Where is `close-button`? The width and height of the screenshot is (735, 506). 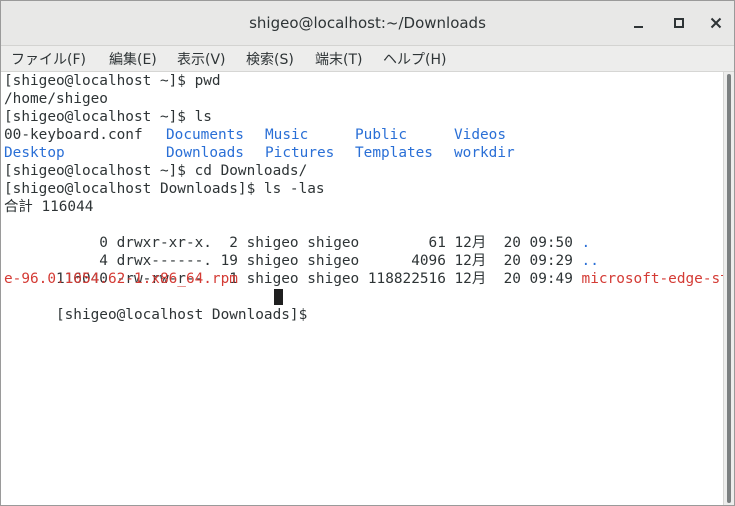
close-button is located at coordinates (716, 23).